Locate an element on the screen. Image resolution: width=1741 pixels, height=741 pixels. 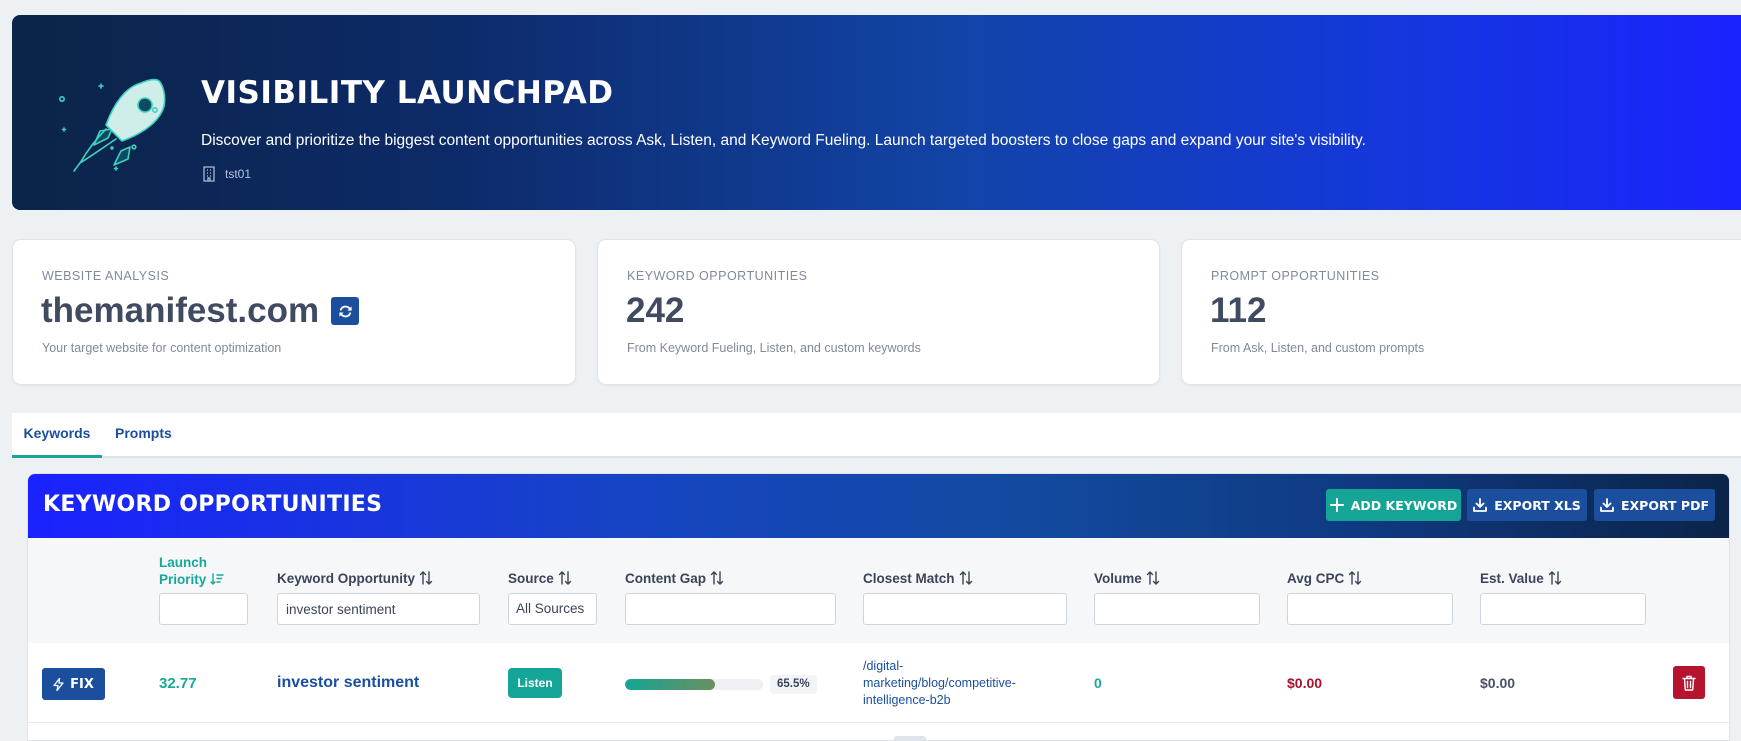
card-label: WEBSITE ANALYSIS is located at coordinates (106, 276).